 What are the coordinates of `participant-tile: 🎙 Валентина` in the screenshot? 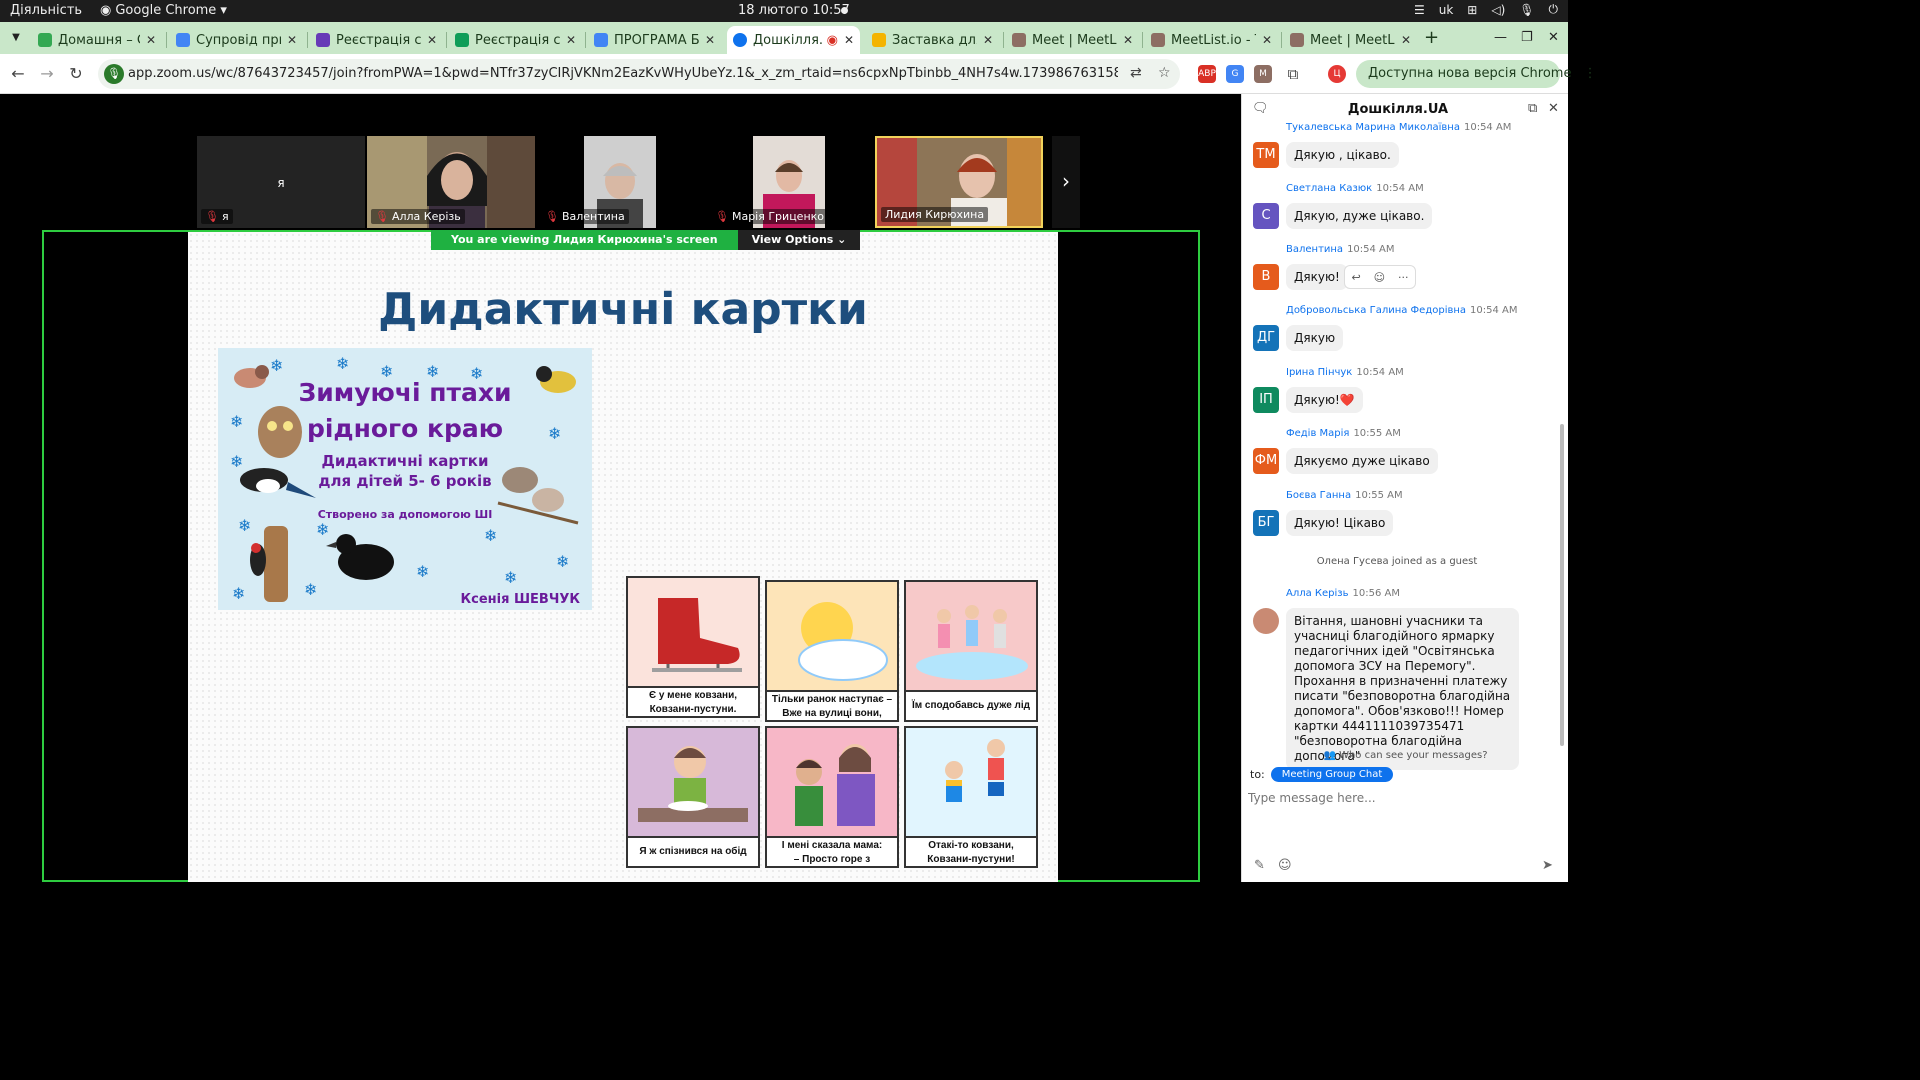 It's located at (621, 182).